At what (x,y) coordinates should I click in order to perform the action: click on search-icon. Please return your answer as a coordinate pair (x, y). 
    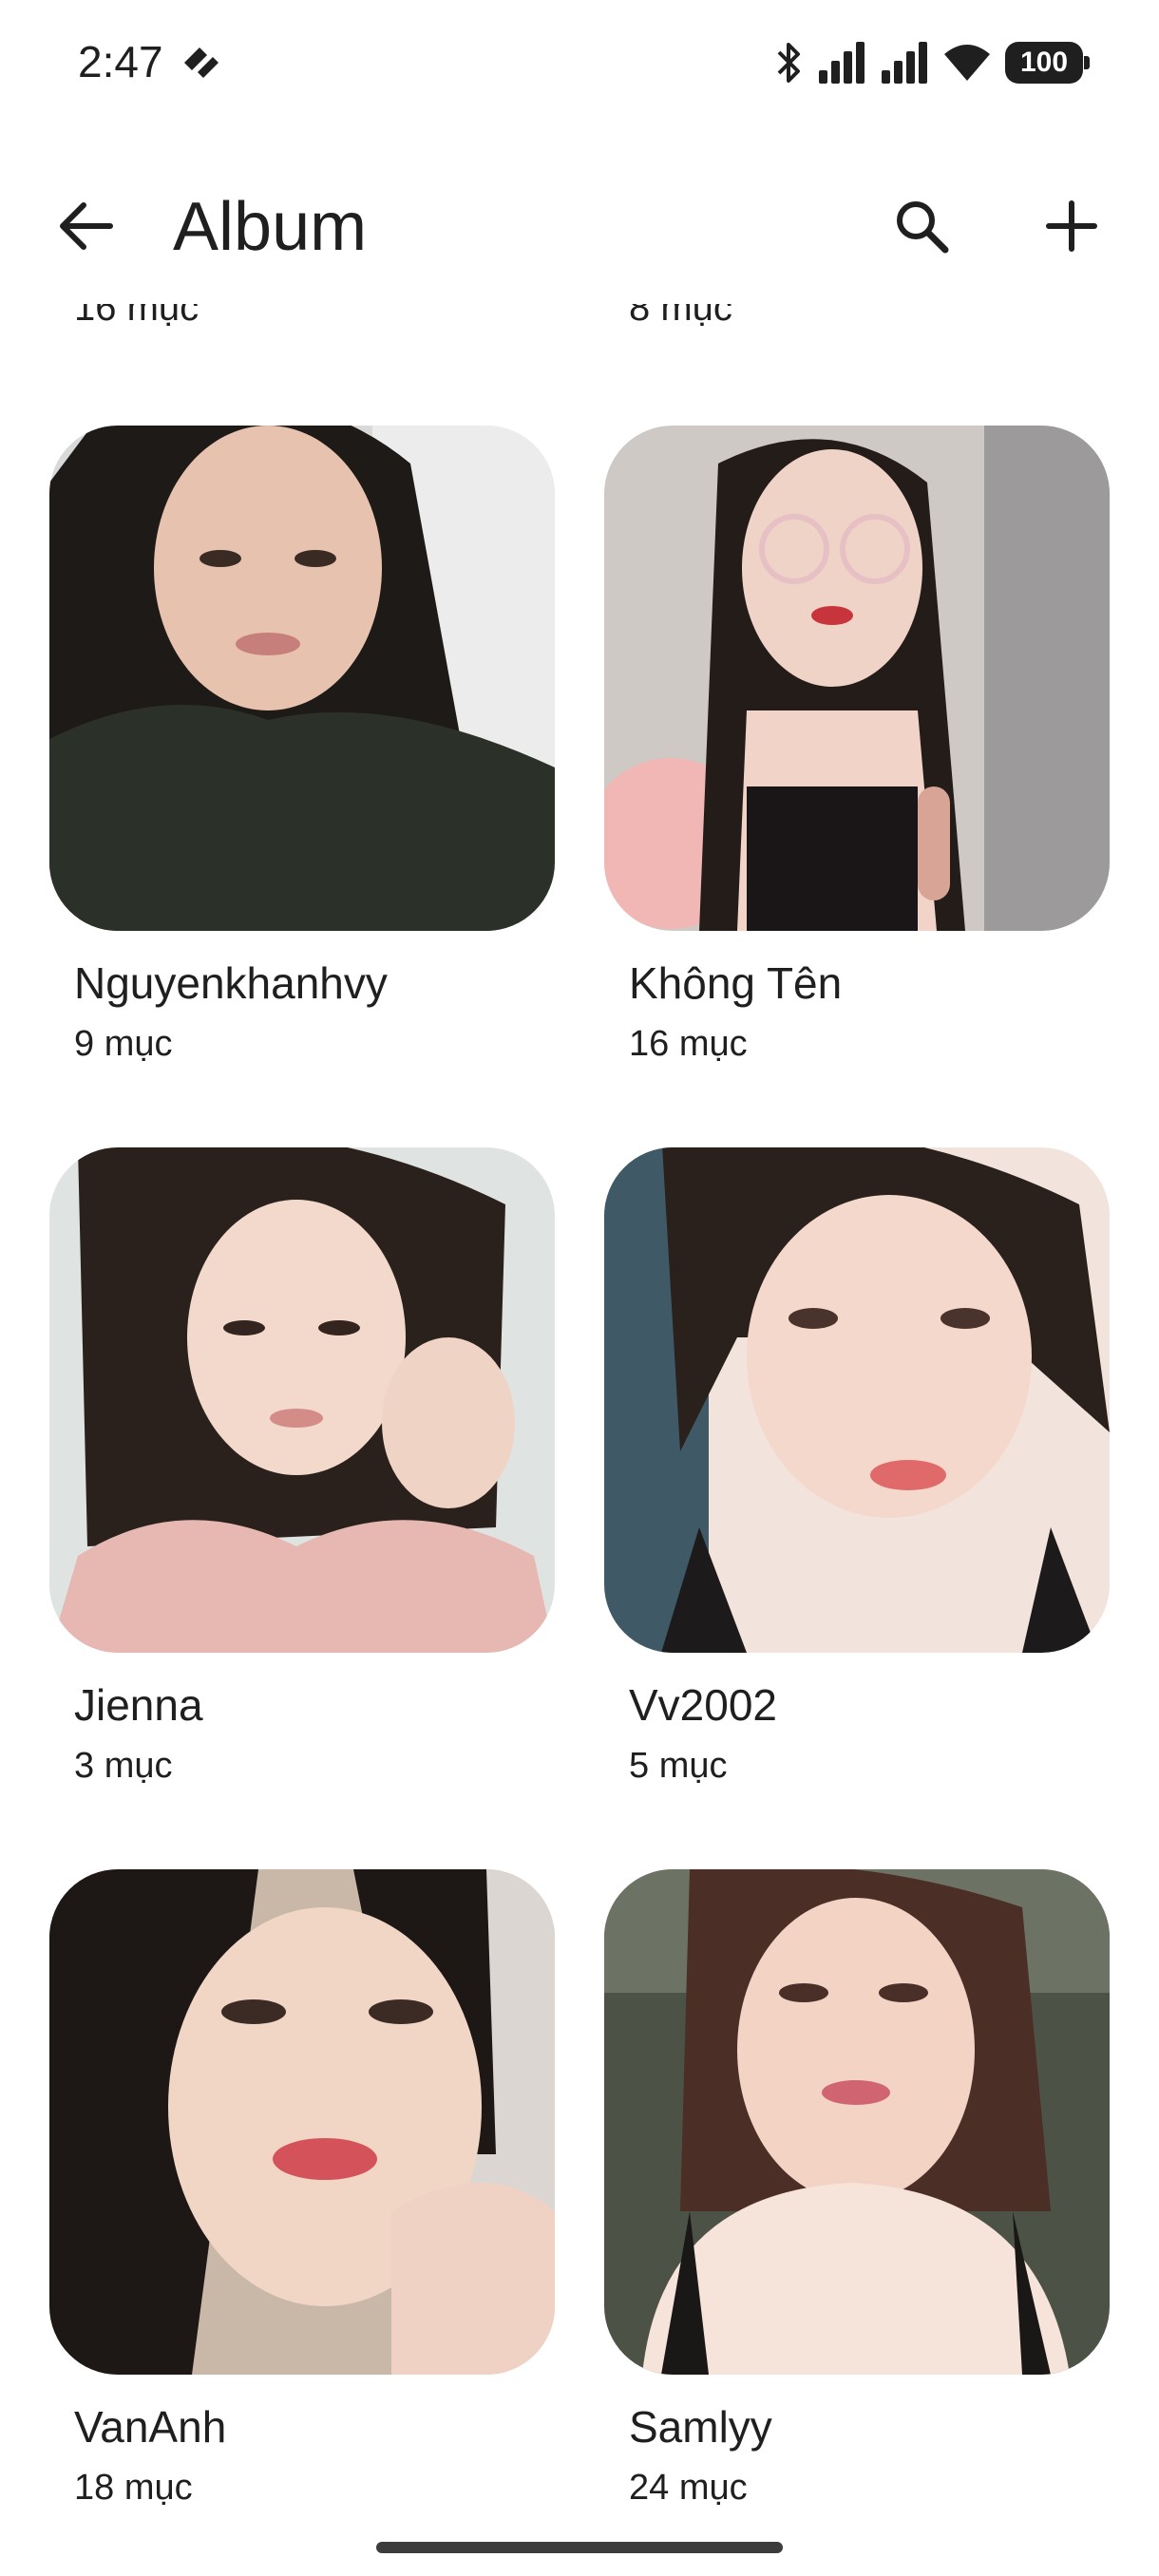
    Looking at the image, I should click on (921, 228).